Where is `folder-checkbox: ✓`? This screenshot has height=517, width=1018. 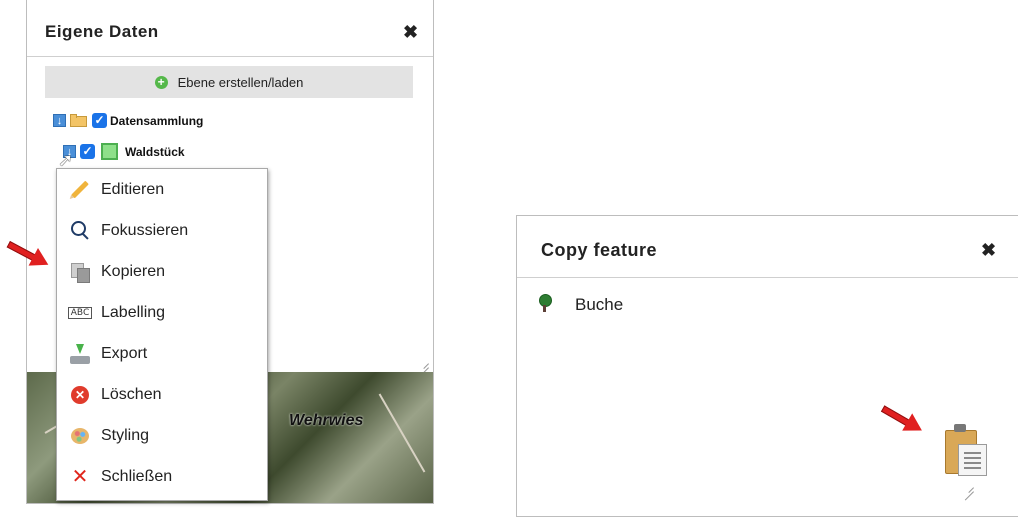
folder-checkbox: ✓ is located at coordinates (99, 120).